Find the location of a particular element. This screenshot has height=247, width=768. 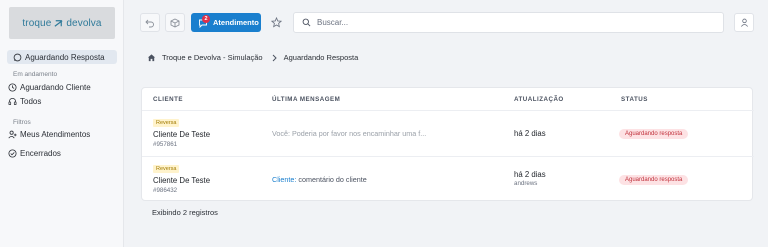

column-header-status: STATUS is located at coordinates (634, 99).